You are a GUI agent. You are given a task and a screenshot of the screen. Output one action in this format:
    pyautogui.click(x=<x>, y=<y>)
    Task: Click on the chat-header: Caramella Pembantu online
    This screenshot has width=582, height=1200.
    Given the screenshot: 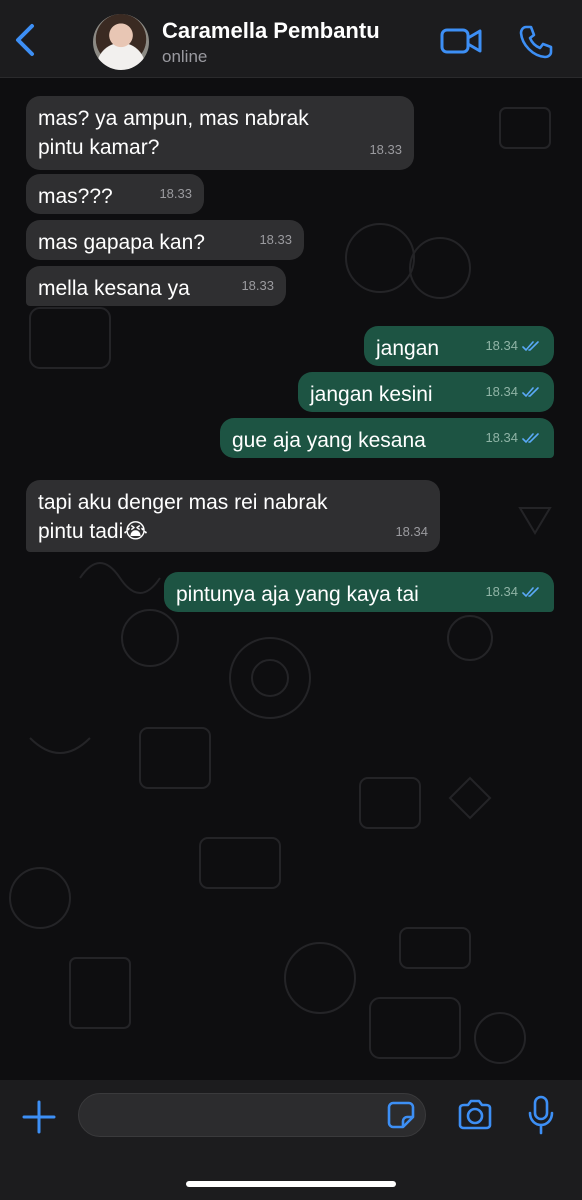 What is the action you would take?
    pyautogui.click(x=291, y=39)
    